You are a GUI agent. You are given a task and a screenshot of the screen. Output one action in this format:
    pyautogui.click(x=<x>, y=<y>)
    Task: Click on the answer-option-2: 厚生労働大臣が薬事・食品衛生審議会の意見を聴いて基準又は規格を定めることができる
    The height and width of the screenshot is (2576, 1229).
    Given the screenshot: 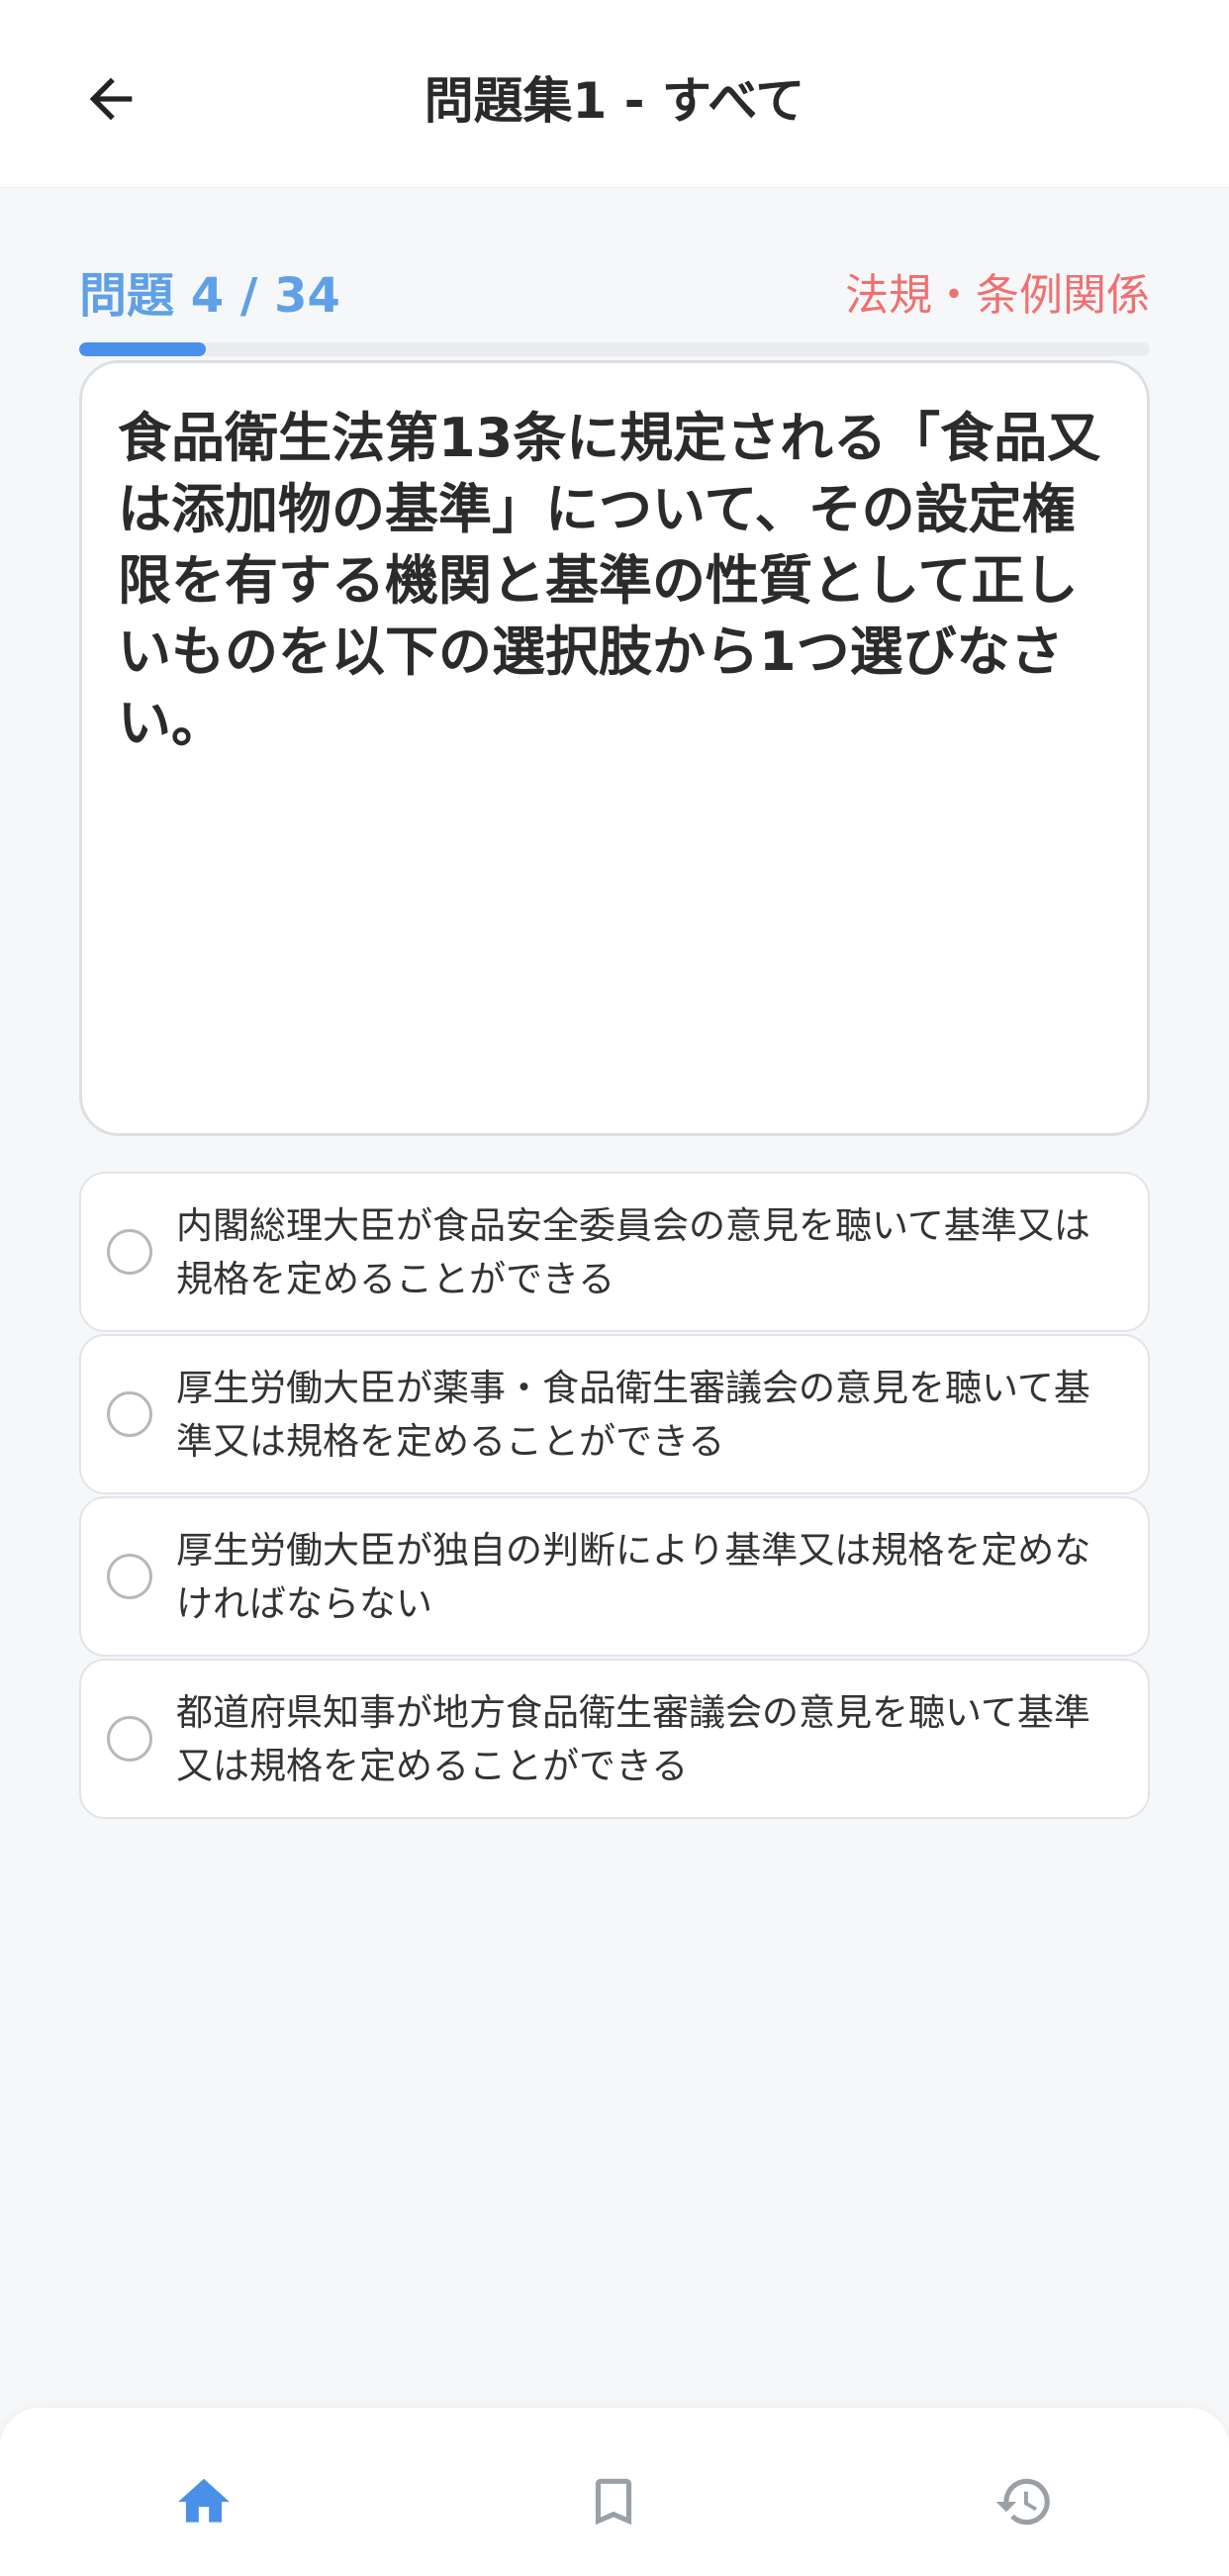 What is the action you would take?
    pyautogui.click(x=615, y=1414)
    